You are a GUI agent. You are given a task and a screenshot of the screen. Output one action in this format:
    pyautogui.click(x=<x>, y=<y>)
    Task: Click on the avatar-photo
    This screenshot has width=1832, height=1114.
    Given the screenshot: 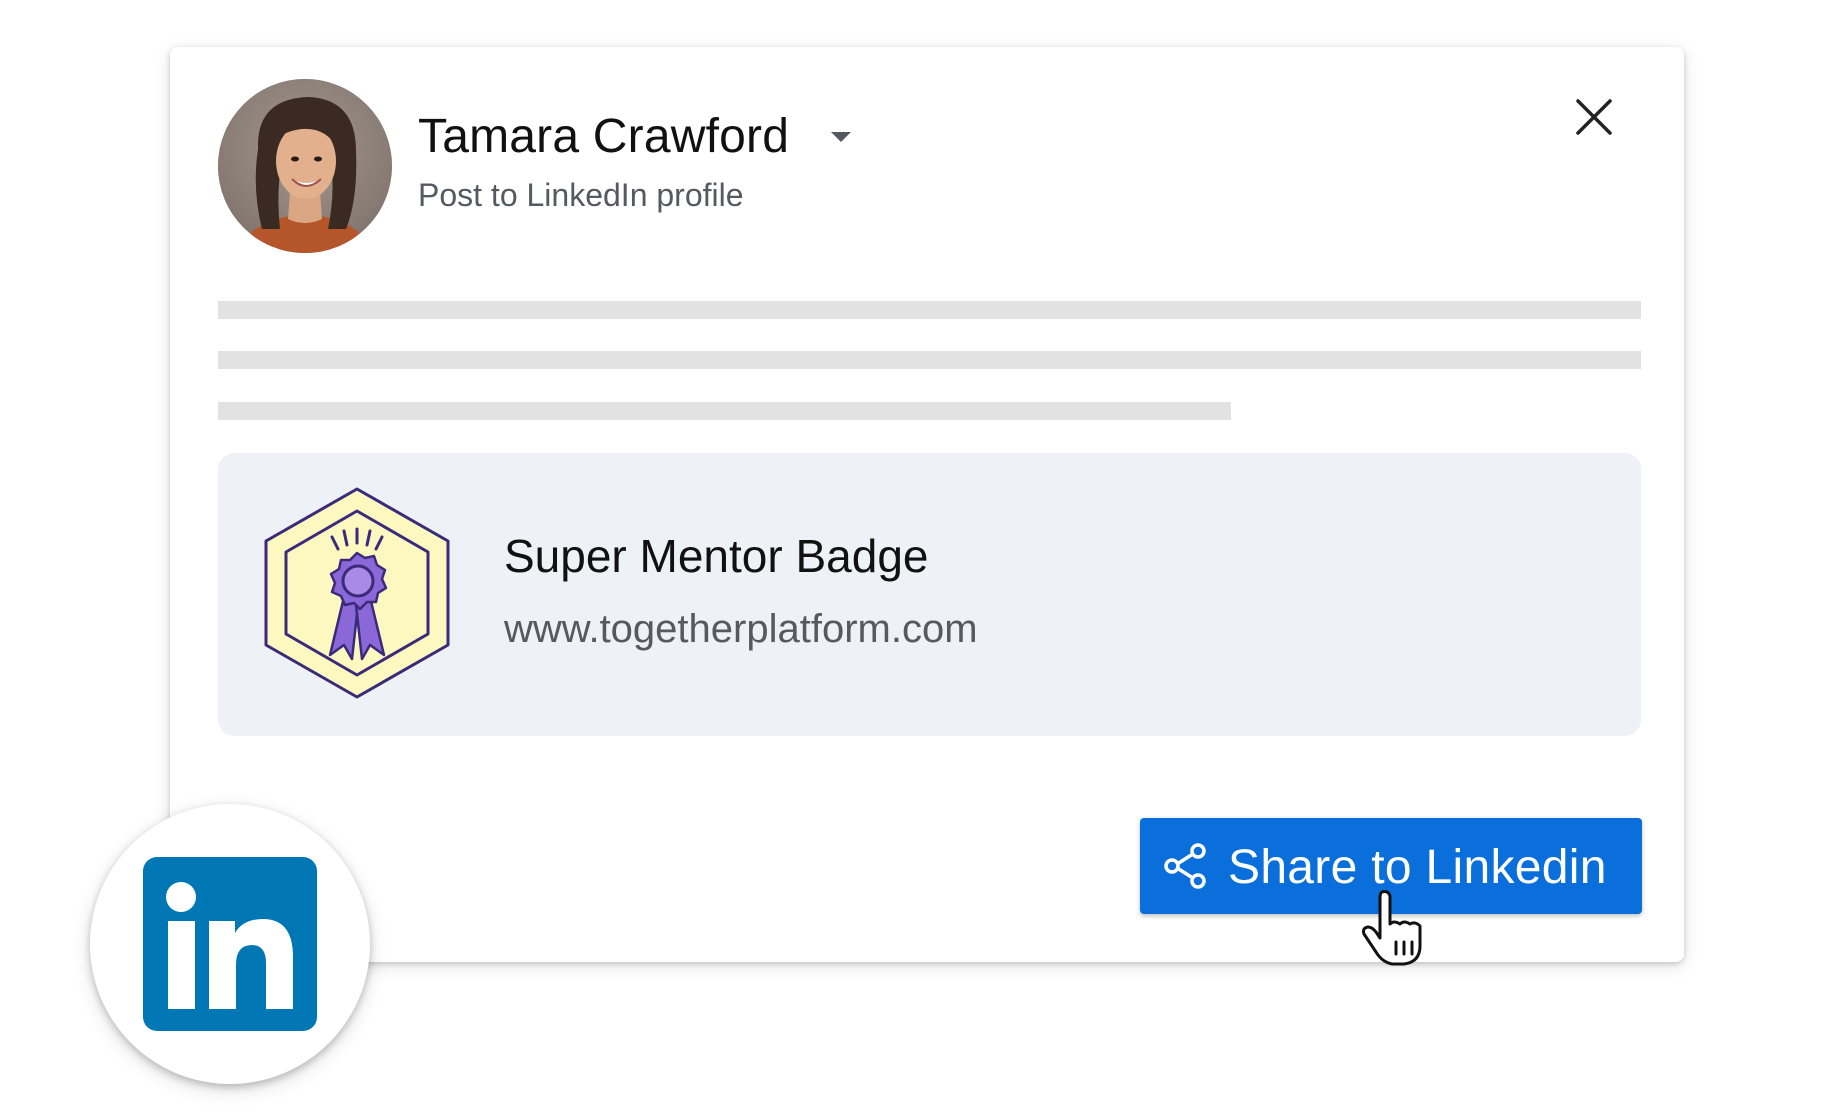 What is the action you would take?
    pyautogui.click(x=305, y=166)
    